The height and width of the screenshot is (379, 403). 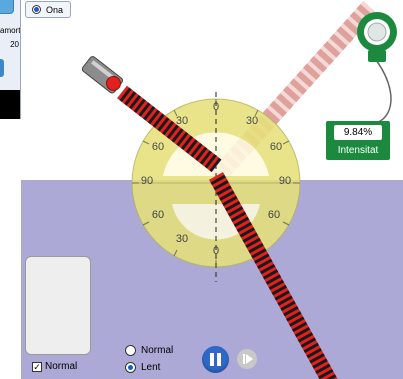 What do you see at coordinates (55, 9) in the screenshot?
I see `wave-label: Ona` at bounding box center [55, 9].